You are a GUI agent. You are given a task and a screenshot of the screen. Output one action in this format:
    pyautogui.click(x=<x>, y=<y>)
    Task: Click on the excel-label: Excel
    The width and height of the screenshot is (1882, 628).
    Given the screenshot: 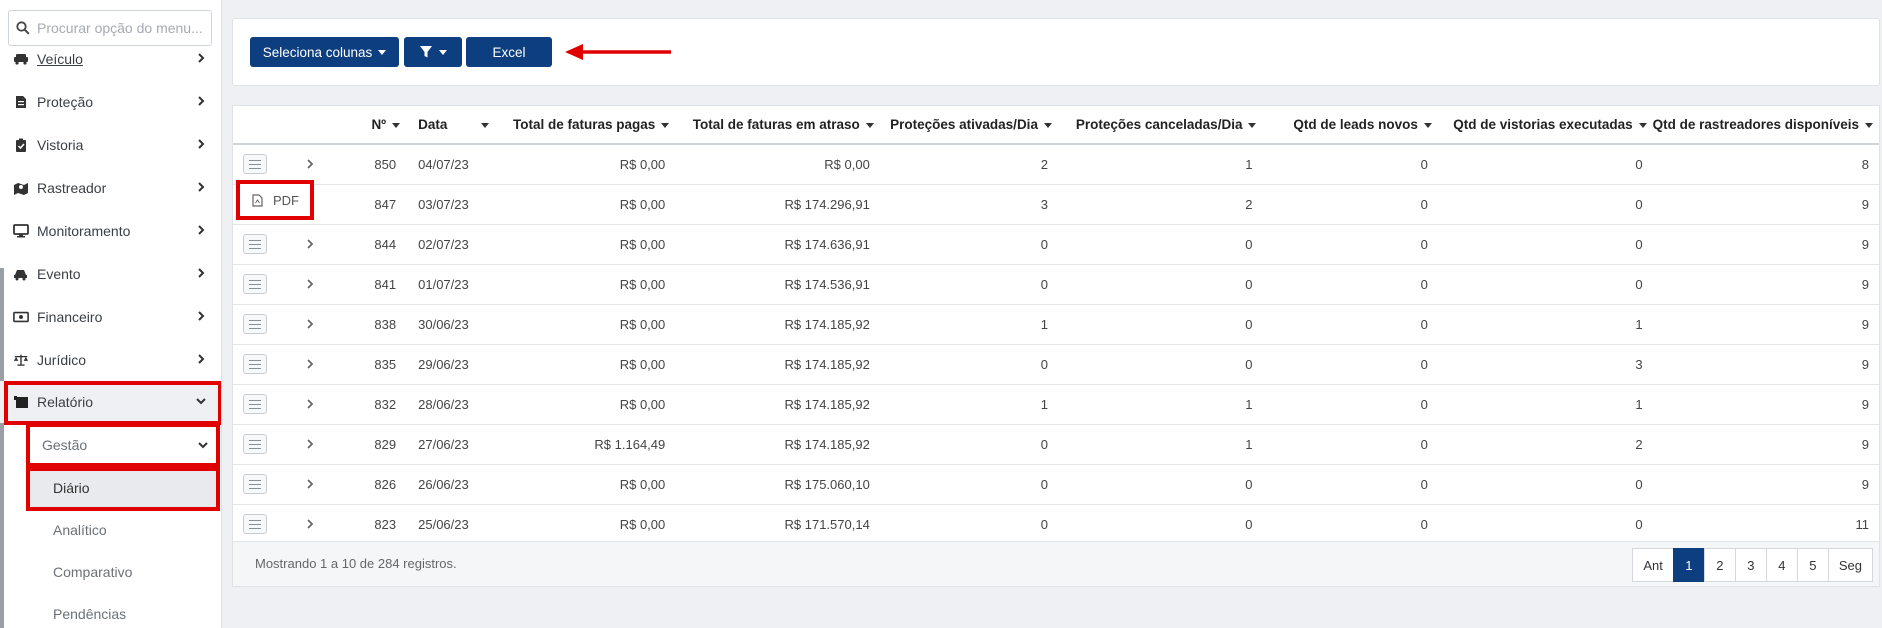 What is the action you would take?
    pyautogui.click(x=509, y=52)
    